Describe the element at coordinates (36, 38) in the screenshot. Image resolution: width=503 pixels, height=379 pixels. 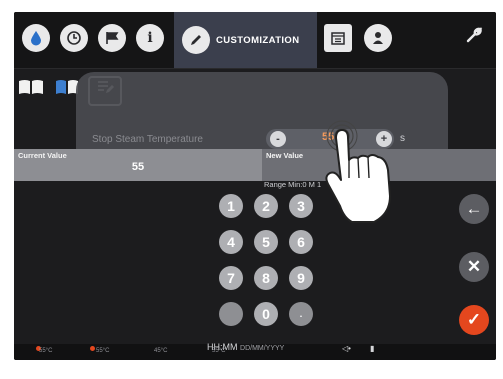
I see `water-drop-icon` at that location.